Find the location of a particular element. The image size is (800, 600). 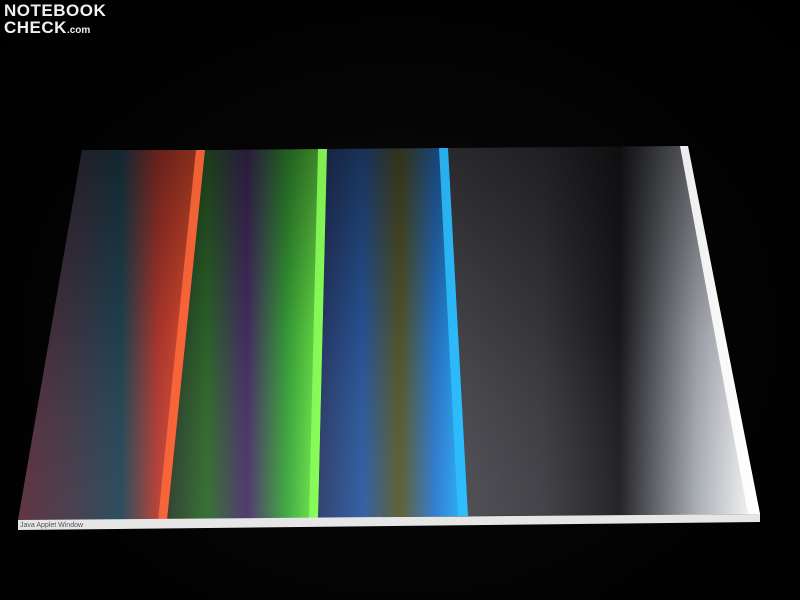

notebookcheck-logo: NOTEBOOK CHECK.com is located at coordinates (55, 19).